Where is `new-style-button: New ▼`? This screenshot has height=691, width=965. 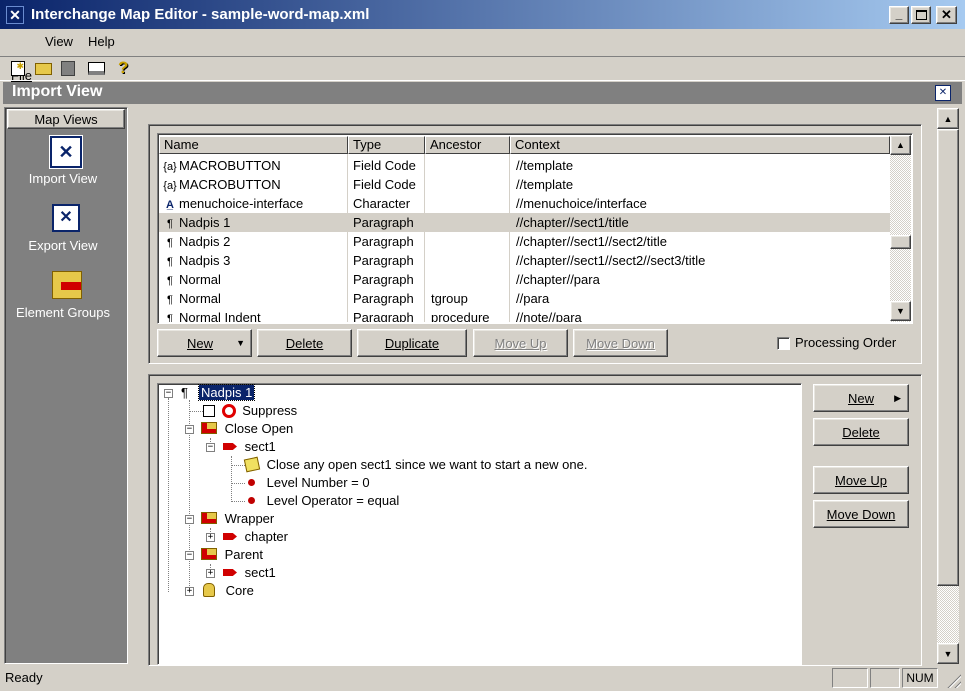 new-style-button: New ▼ is located at coordinates (204, 343).